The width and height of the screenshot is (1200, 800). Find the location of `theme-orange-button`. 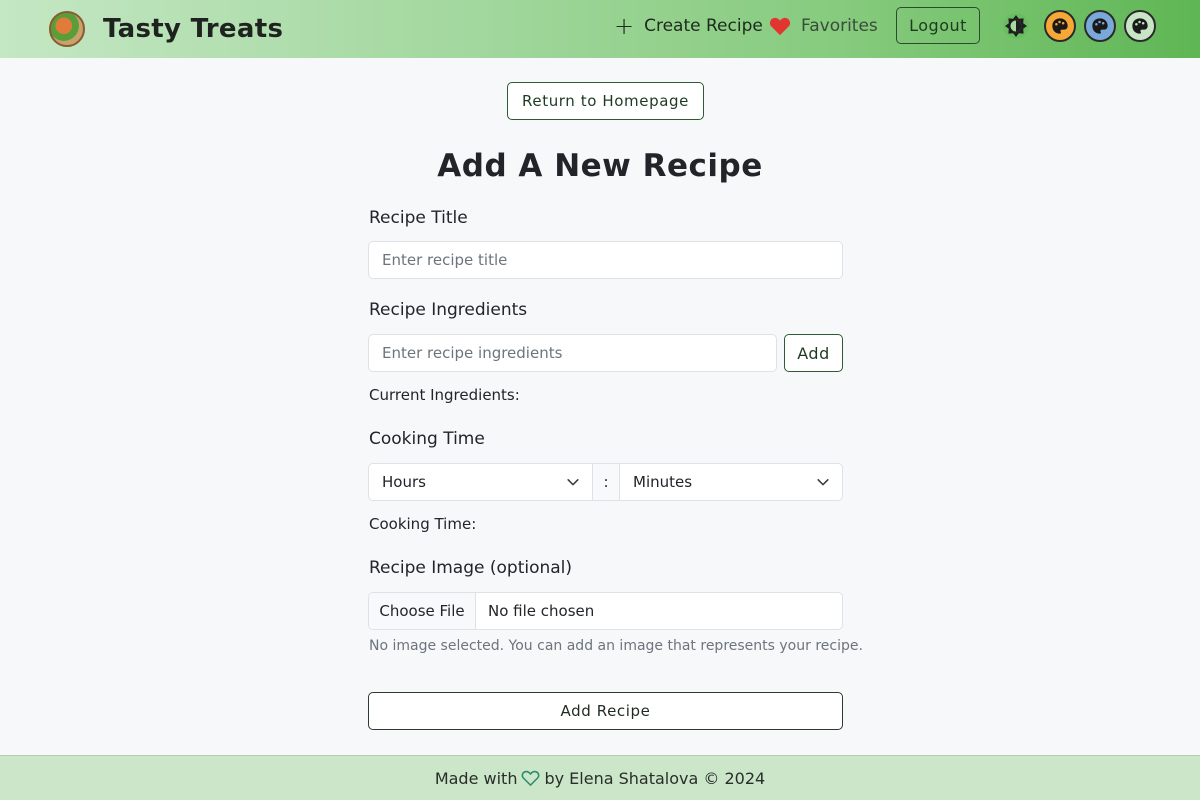

theme-orange-button is located at coordinates (1060, 26).